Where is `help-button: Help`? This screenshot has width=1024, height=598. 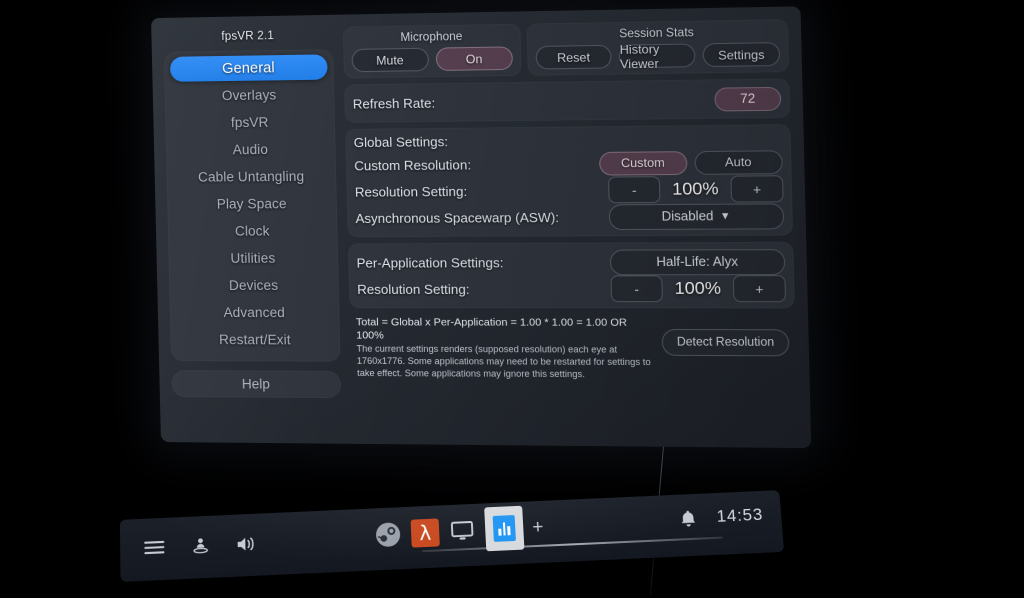
help-button: Help is located at coordinates (256, 384).